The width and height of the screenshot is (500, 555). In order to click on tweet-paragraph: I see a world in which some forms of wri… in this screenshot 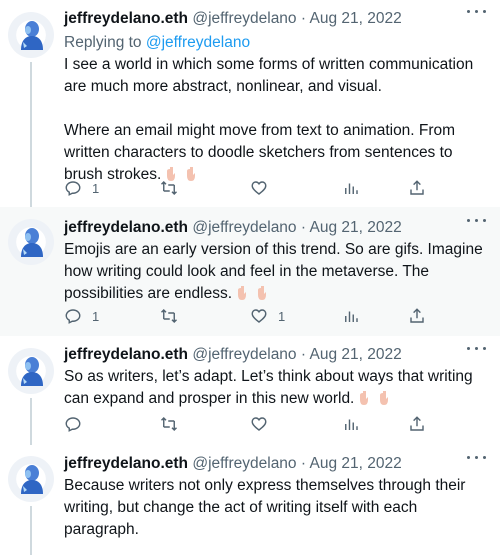, I will do `click(269, 75)`.